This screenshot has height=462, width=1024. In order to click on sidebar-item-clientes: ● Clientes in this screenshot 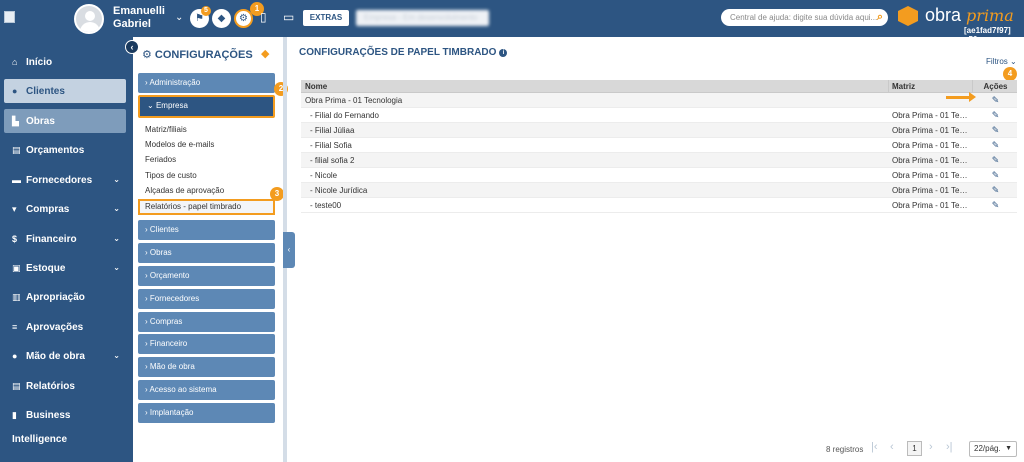, I will do `click(65, 91)`.